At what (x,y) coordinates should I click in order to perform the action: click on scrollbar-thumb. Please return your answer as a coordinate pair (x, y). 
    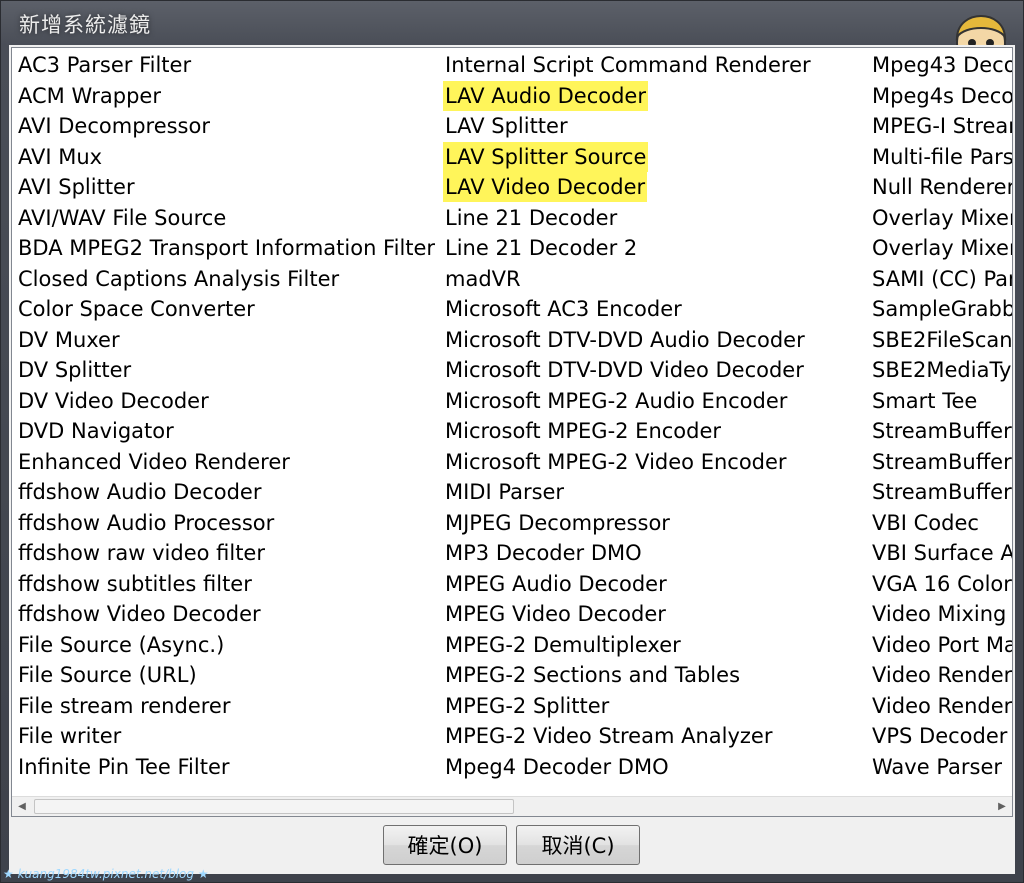
    Looking at the image, I should click on (274, 806).